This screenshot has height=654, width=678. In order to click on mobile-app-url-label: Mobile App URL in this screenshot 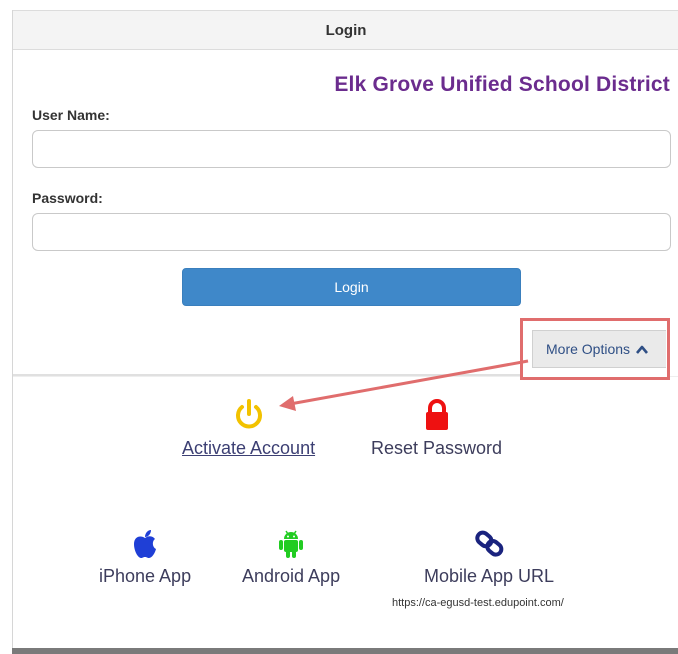, I will do `click(489, 576)`.